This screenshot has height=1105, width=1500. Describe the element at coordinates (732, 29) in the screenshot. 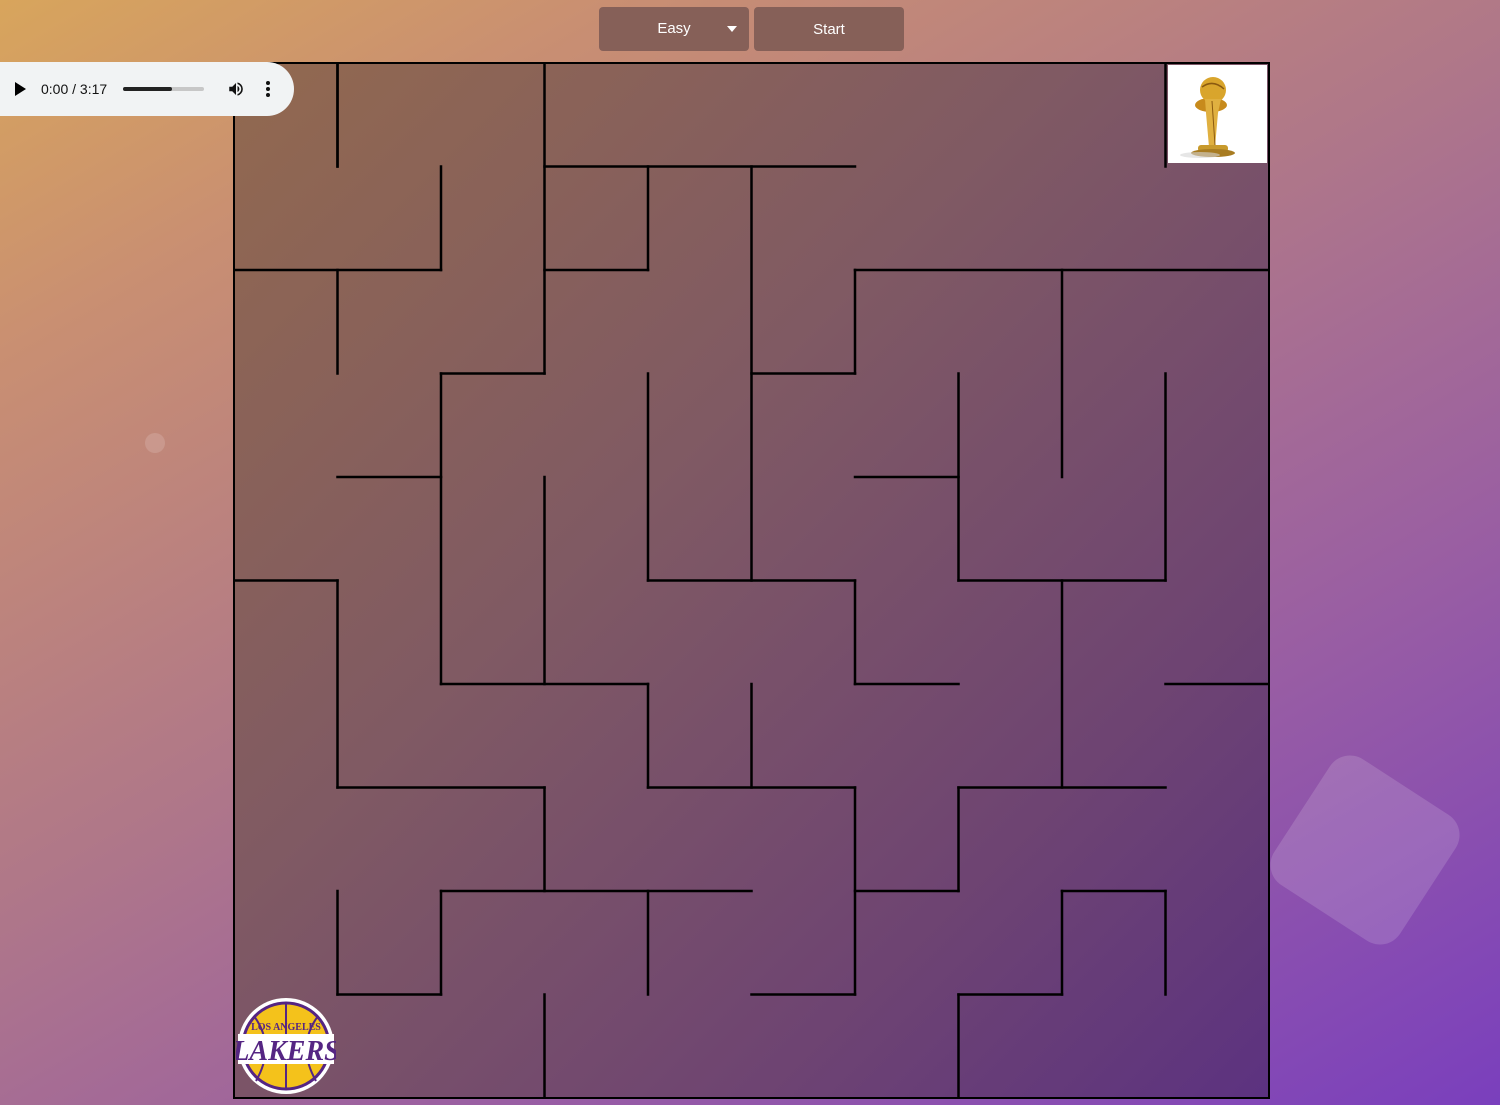

I see `chevron-down-icon` at that location.